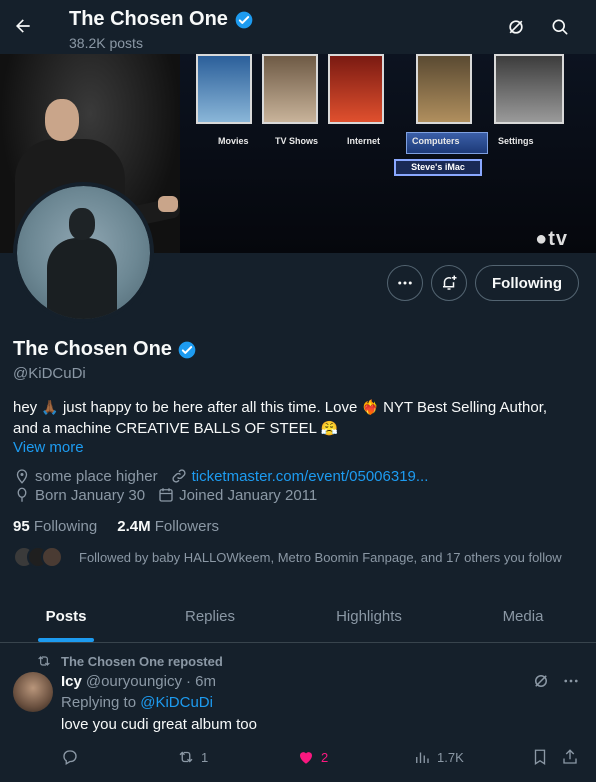  I want to click on steam-face-emoji-icon: 😤, so click(329, 428).